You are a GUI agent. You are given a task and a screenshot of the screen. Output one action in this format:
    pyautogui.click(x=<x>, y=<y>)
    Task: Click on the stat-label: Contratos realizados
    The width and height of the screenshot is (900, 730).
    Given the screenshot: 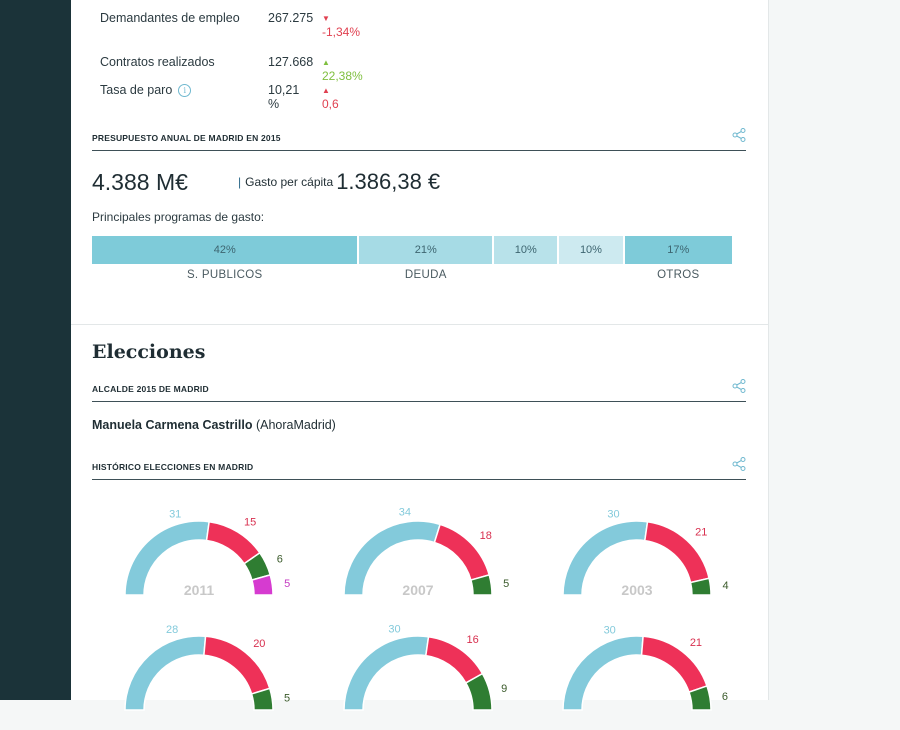 What is the action you would take?
    pyautogui.click(x=157, y=62)
    